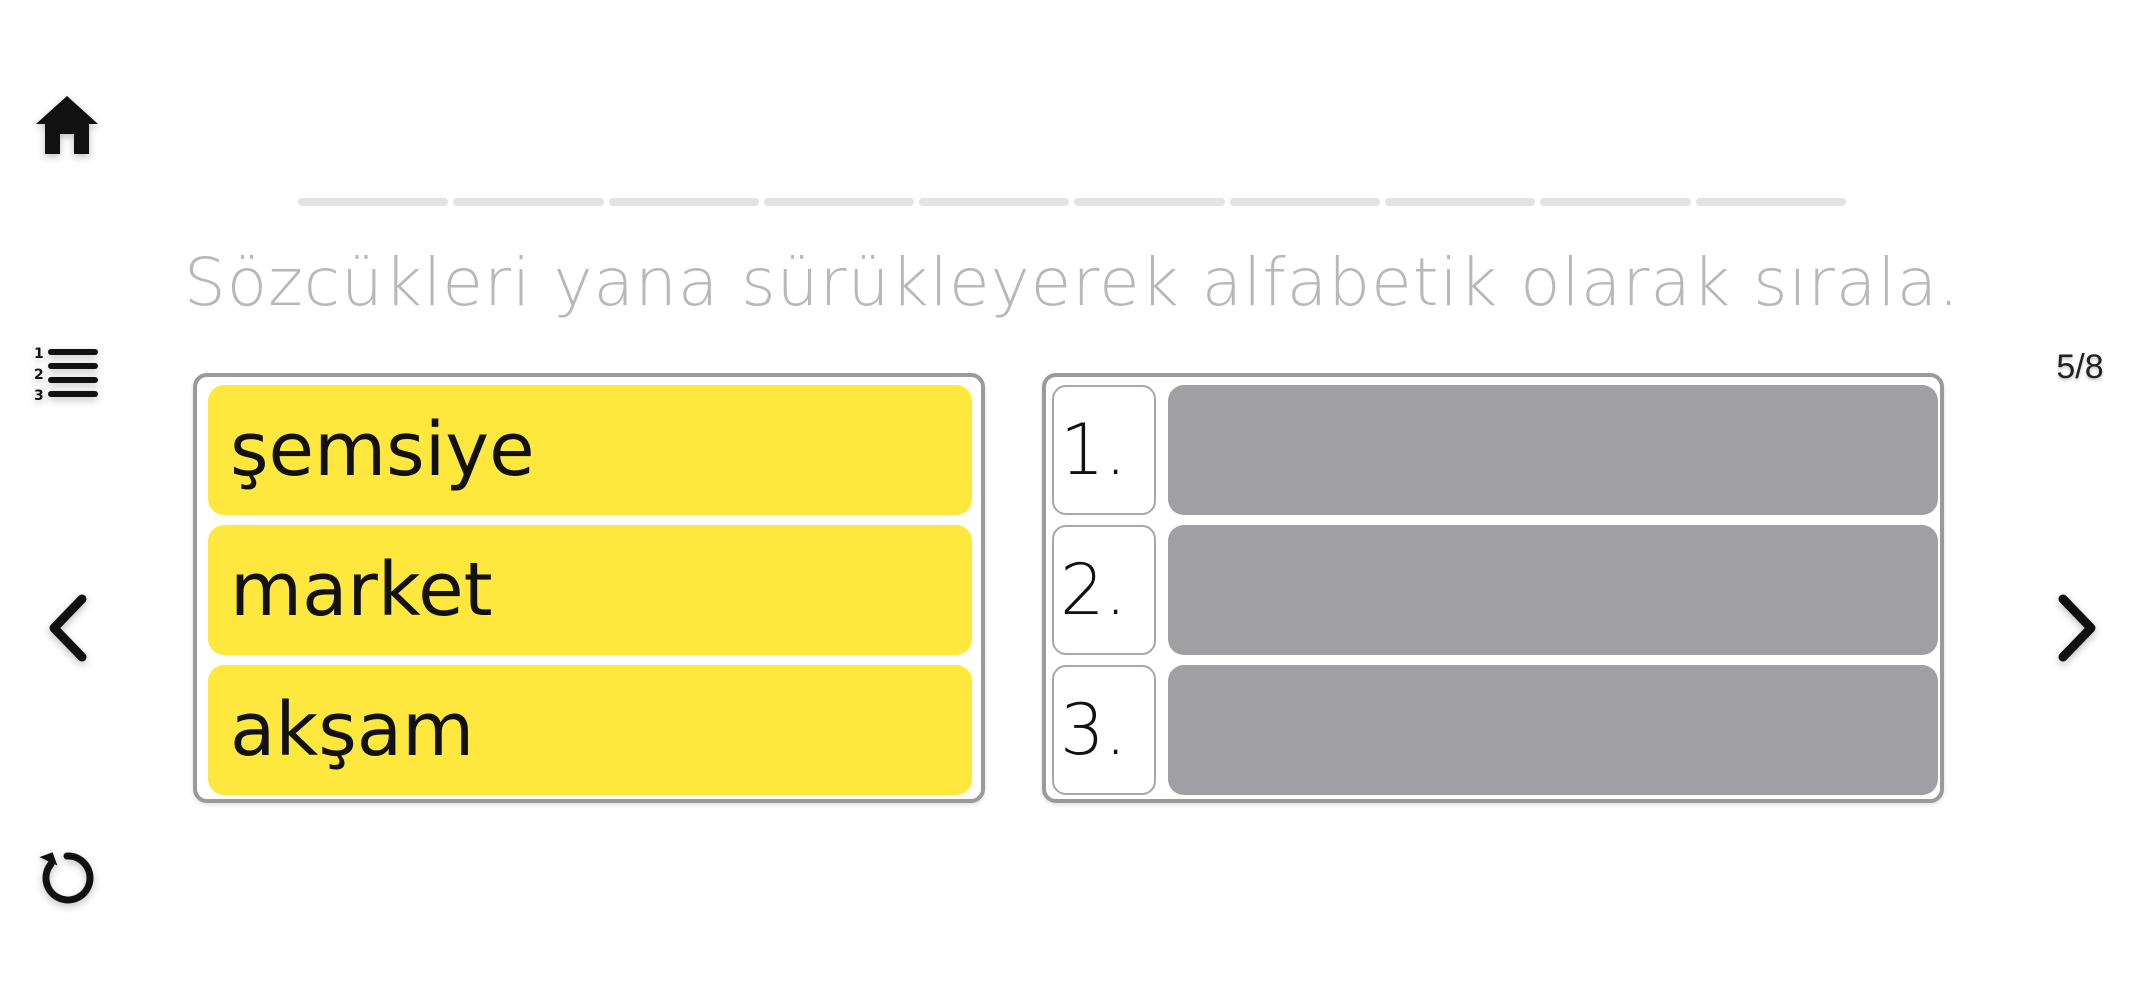 The height and width of the screenshot is (1000, 2144). Describe the element at coordinates (590, 450) in the screenshot. I see `word-card: şemsiye` at that location.